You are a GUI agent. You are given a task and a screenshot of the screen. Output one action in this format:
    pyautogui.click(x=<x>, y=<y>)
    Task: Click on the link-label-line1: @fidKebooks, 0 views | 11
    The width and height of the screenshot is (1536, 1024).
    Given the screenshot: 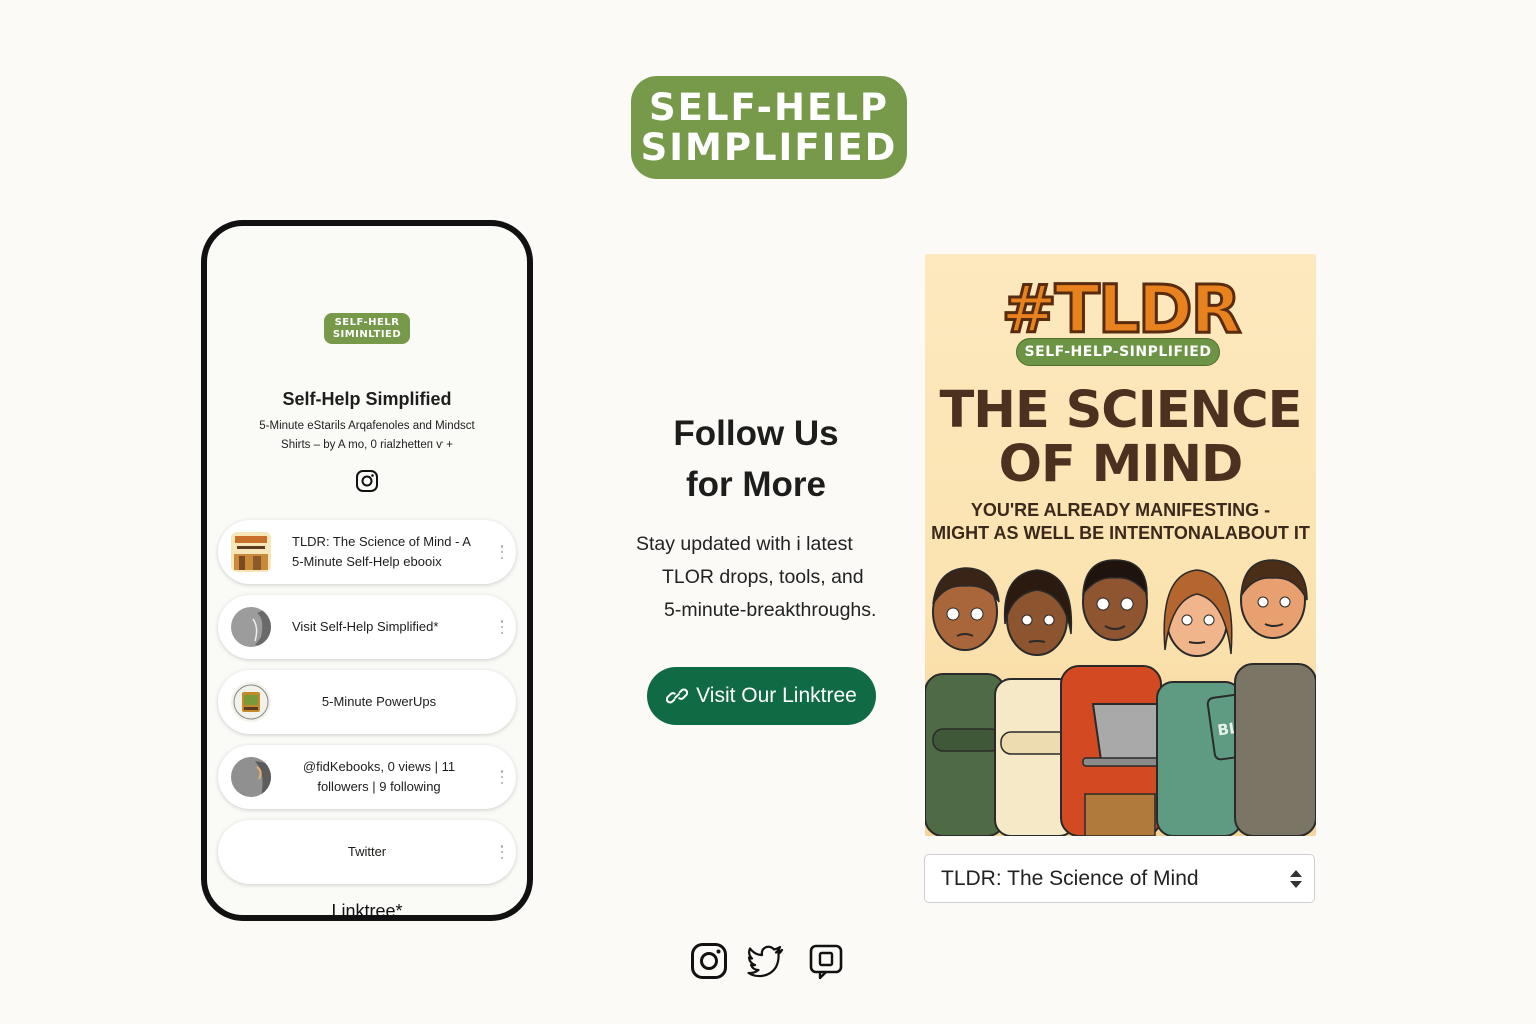 What is the action you would take?
    pyautogui.click(x=379, y=766)
    